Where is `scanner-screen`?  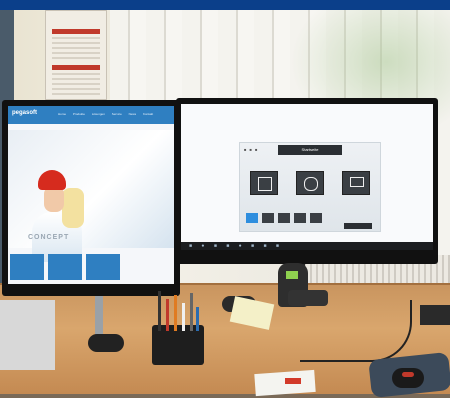 scanner-screen is located at coordinates (292, 275).